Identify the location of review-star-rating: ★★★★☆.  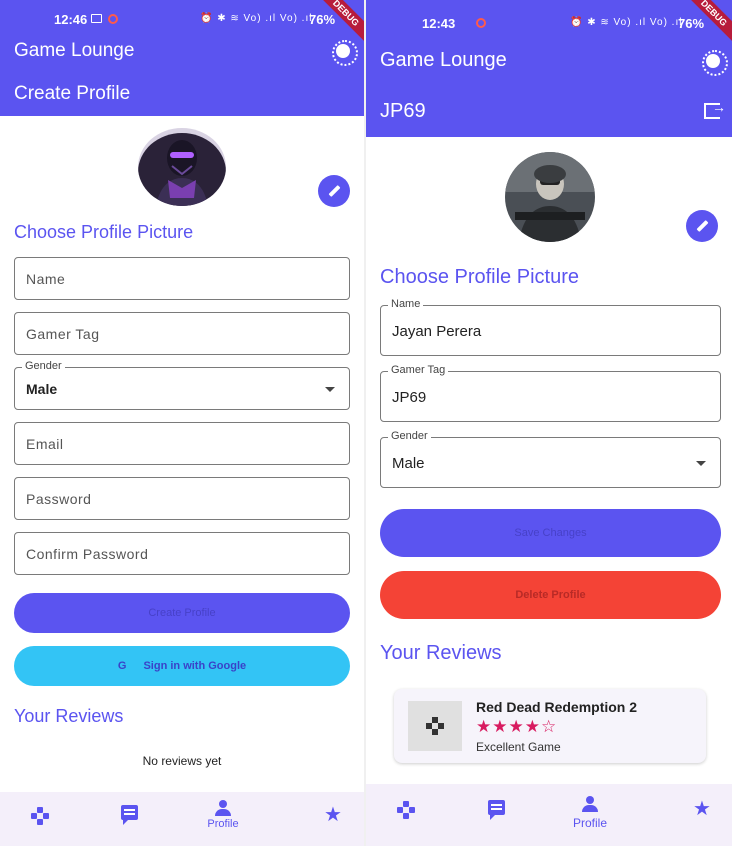
(517, 726).